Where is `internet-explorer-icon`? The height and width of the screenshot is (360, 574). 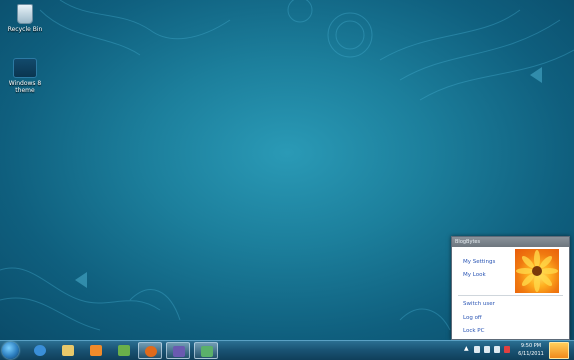 internet-explorer-icon is located at coordinates (40, 350).